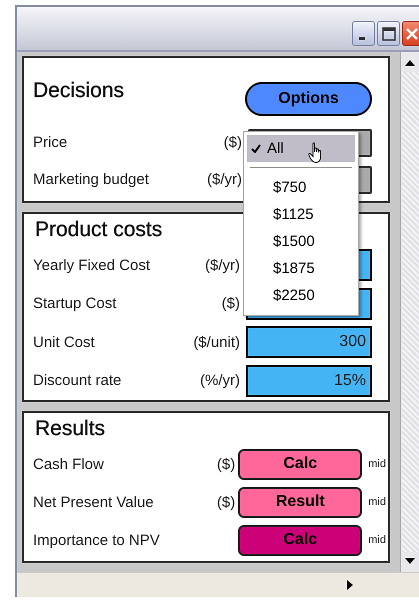  I want to click on check-icon, so click(256, 148).